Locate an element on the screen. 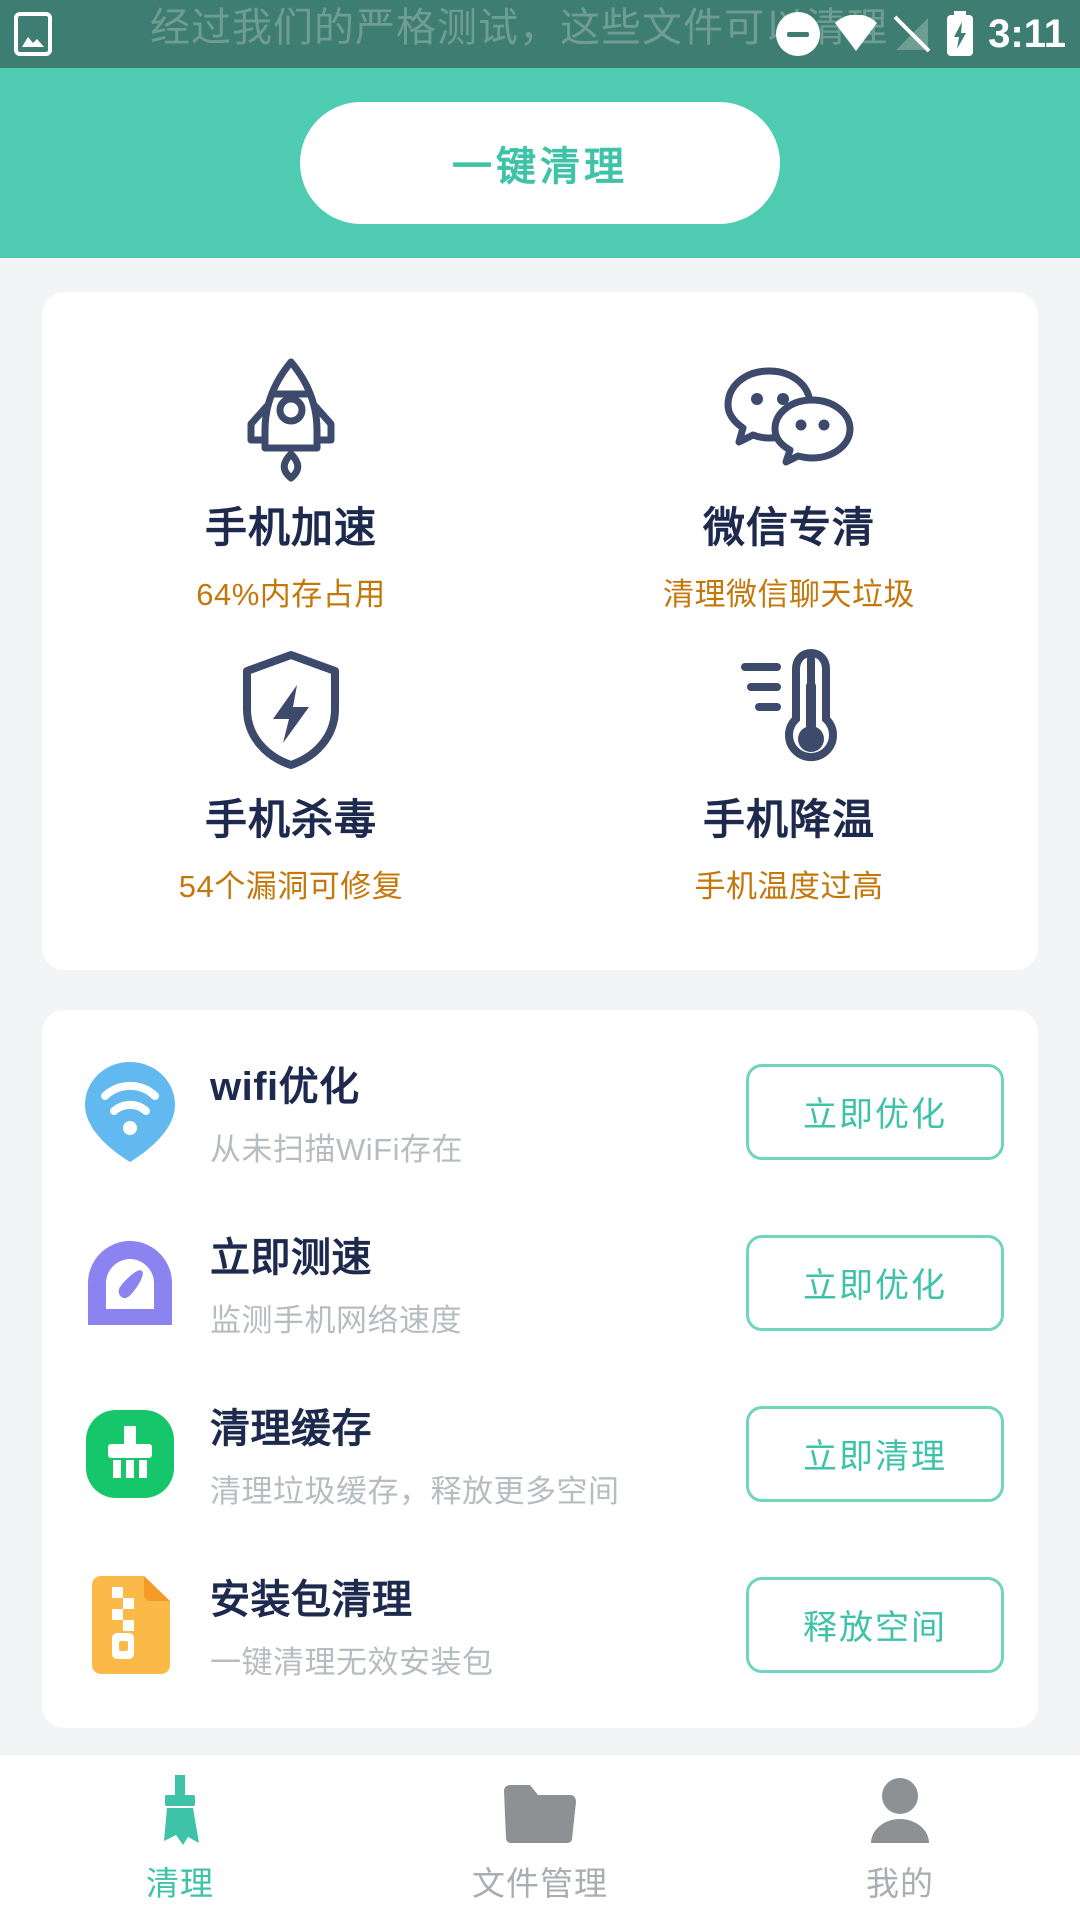 The width and height of the screenshot is (1080, 1920). feature-phone-boost: 手机加速 64%内存占用 is located at coordinates (291, 478).